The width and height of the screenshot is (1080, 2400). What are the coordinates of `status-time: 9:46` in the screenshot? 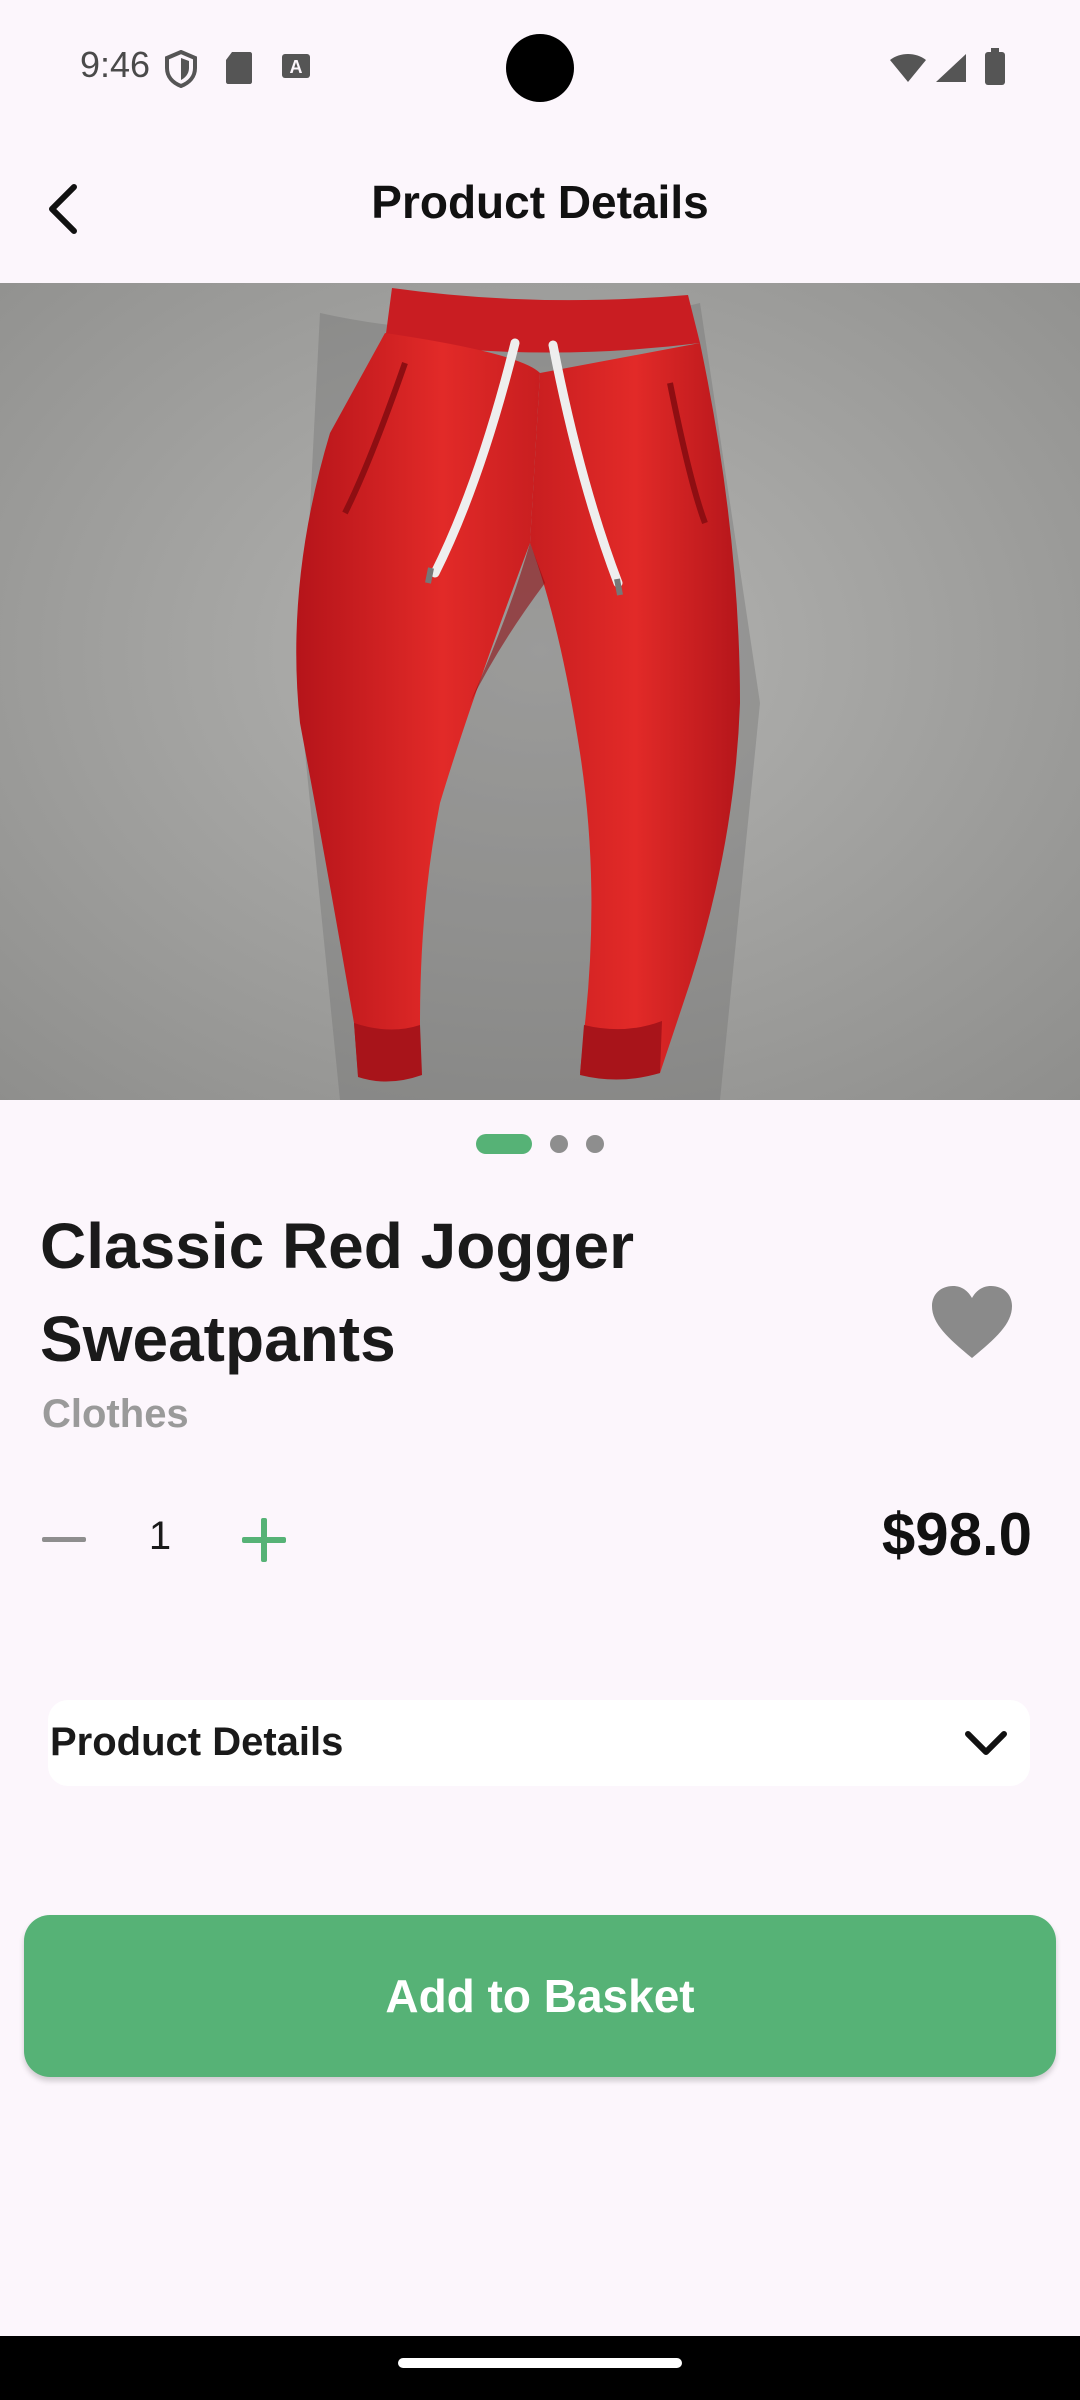 It's located at (115, 64).